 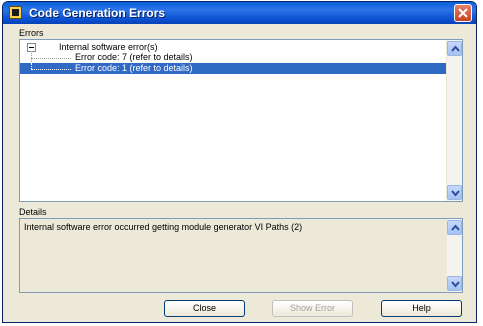 I want to click on close-window-button, so click(x=463, y=13).